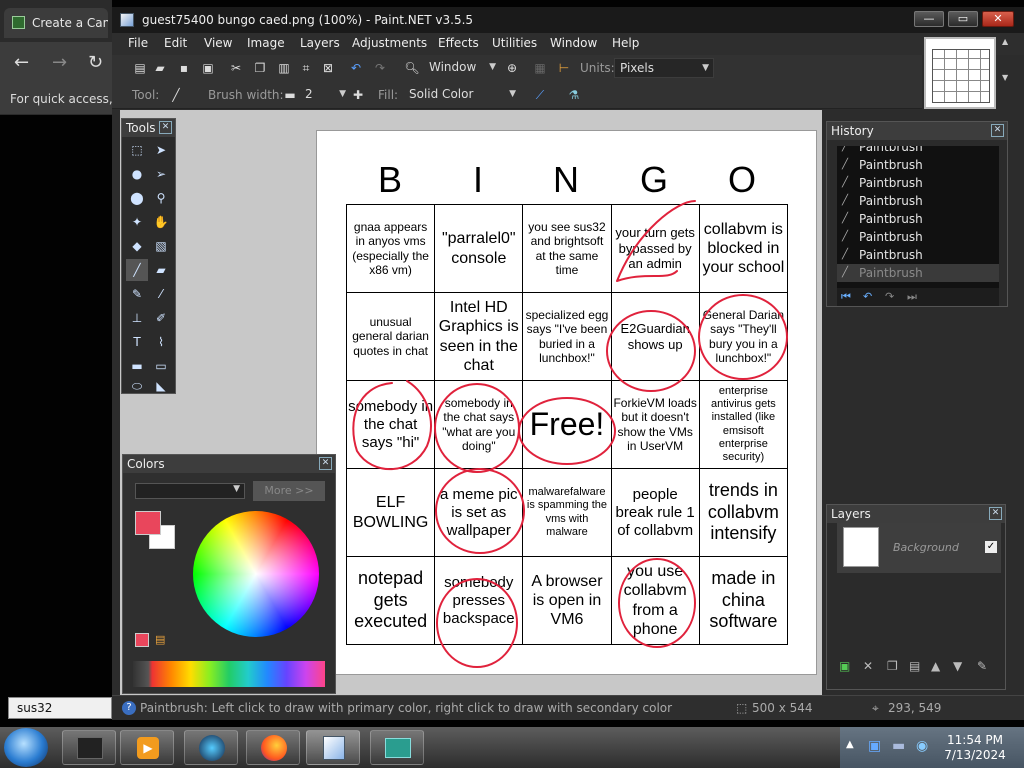  I want to click on clone-stamp-icon: ⊥, so click(137, 318).